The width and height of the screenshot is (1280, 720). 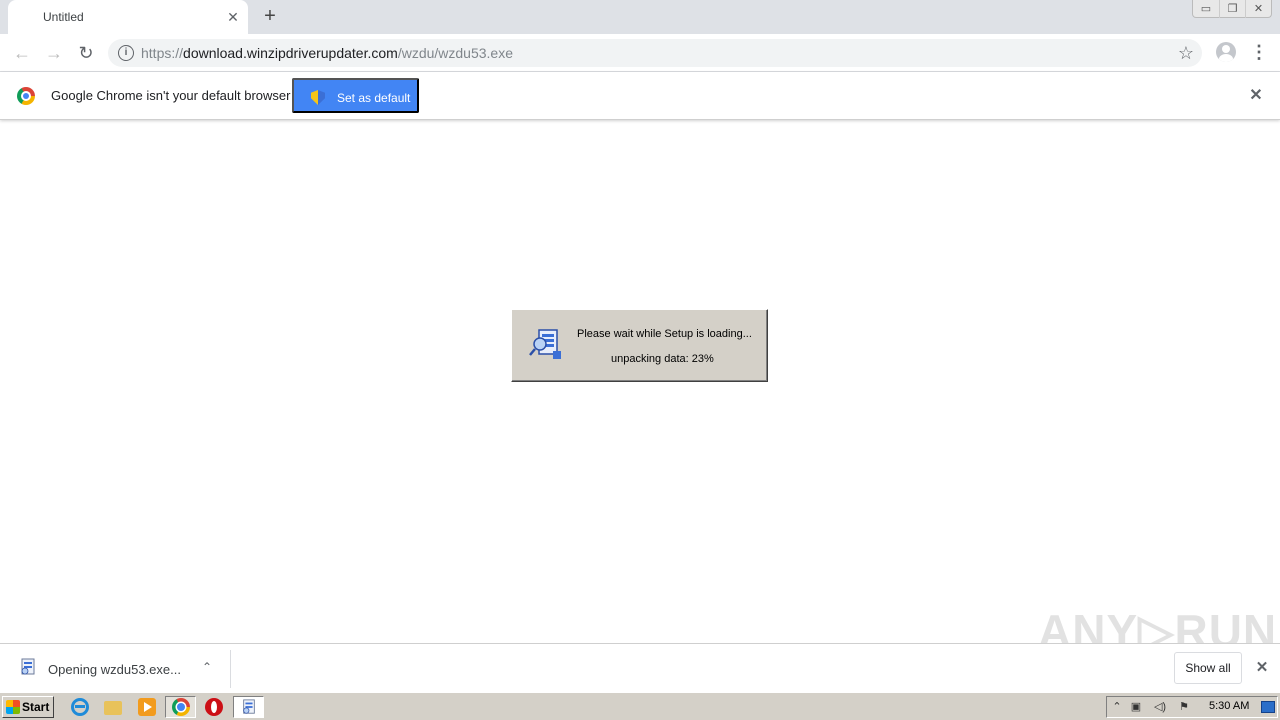 I want to click on url-path: /wzdu/wzdu53.exe, so click(x=455, y=53).